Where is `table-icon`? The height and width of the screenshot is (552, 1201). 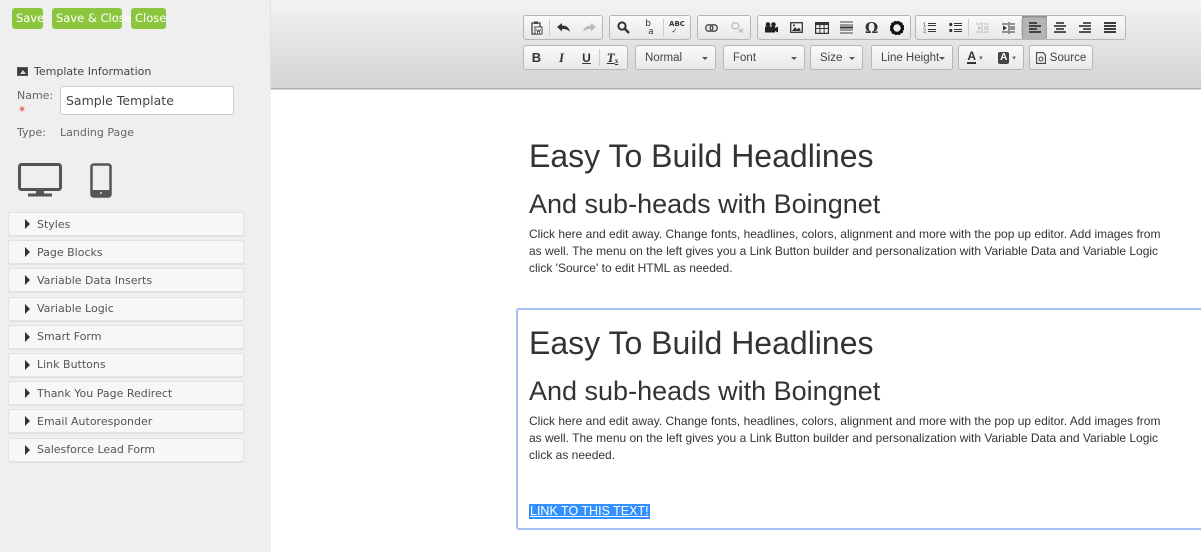 table-icon is located at coordinates (821, 27).